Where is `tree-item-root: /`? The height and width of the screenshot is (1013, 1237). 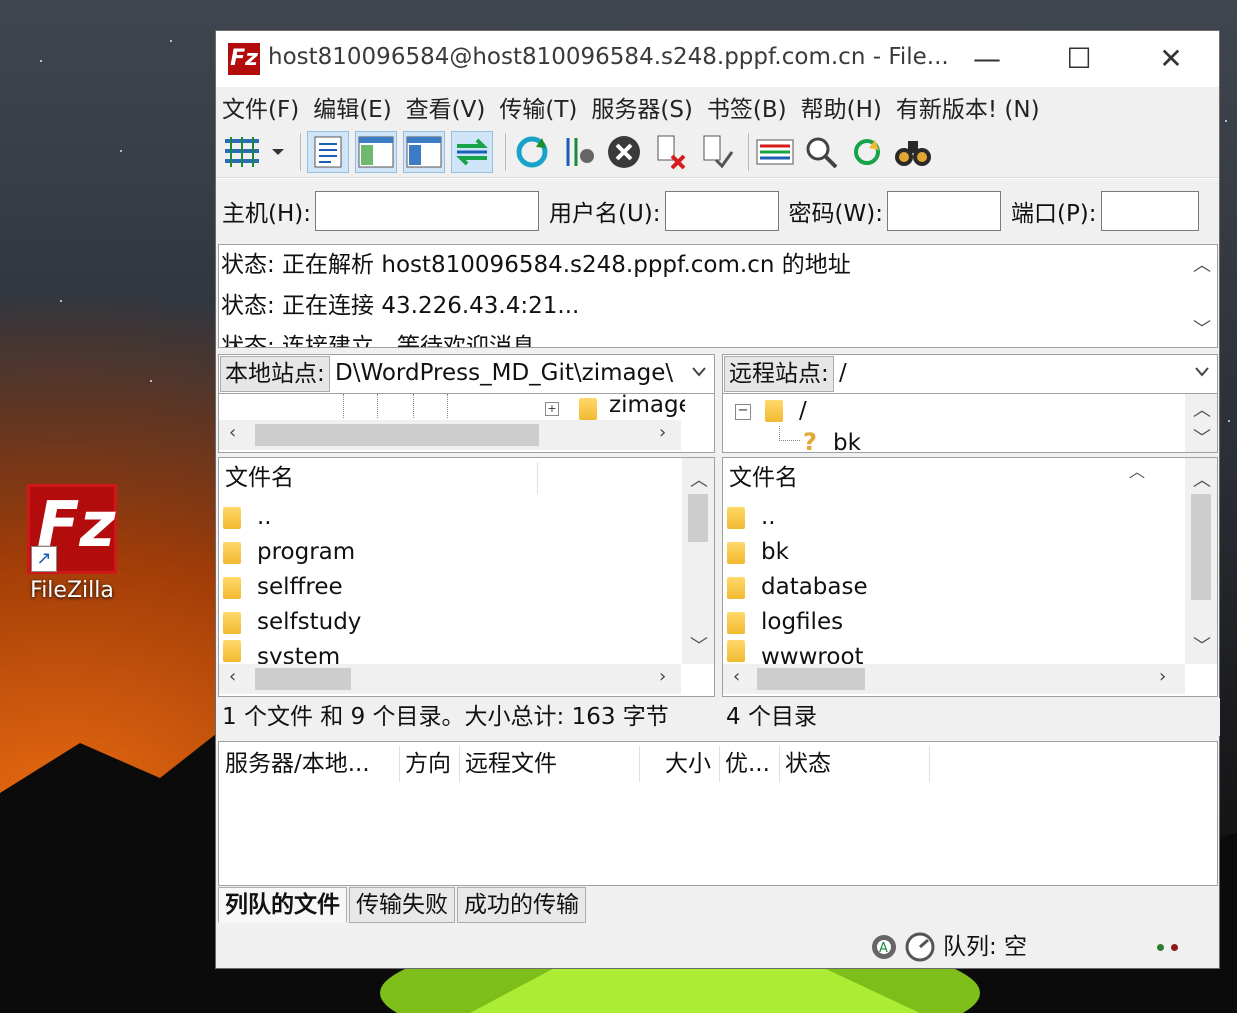 tree-item-root: / is located at coordinates (803, 411).